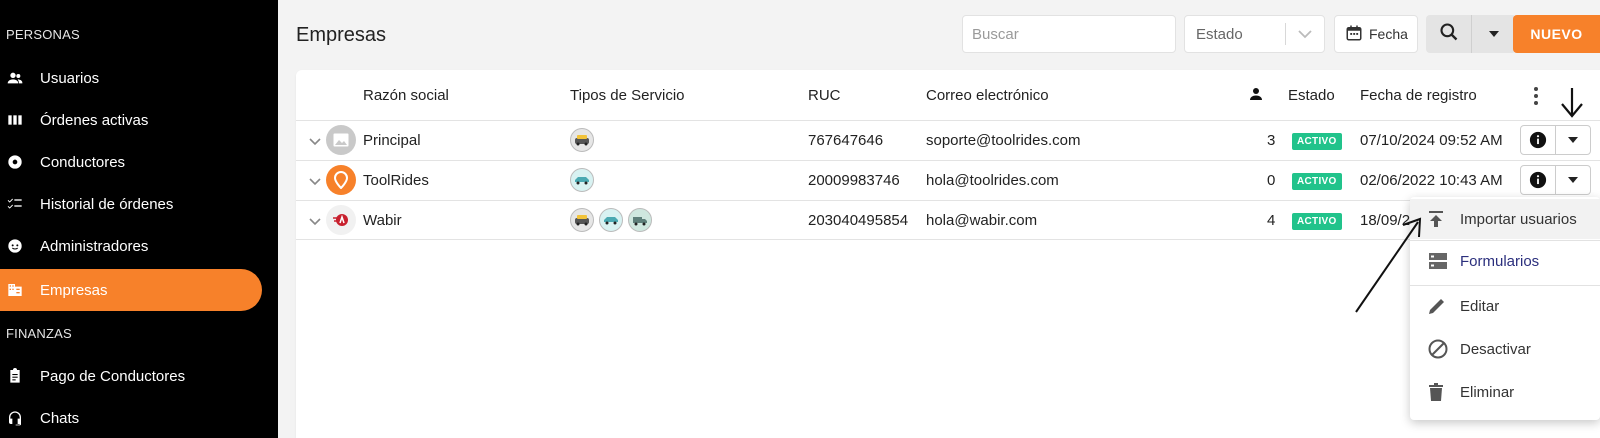 The height and width of the screenshot is (438, 1600). I want to click on menu-item-label: Editar, so click(1480, 306).